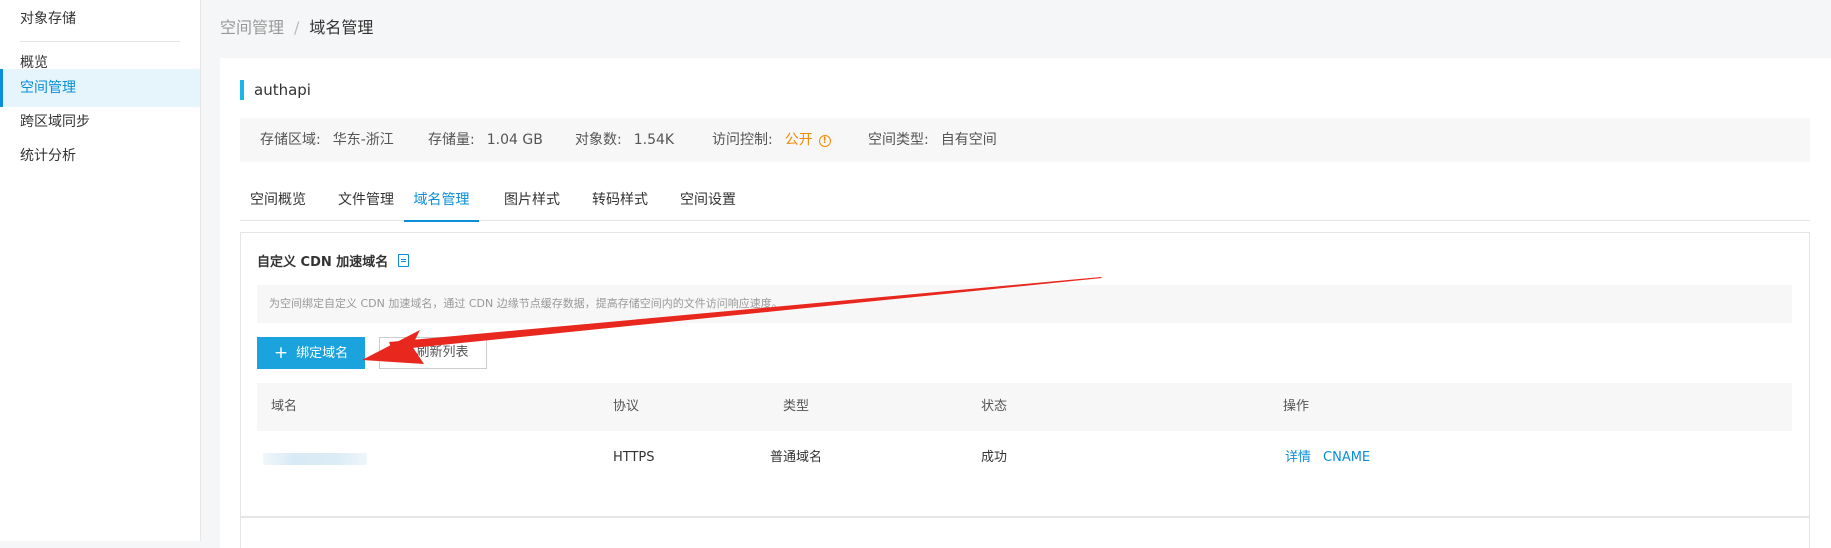 The height and width of the screenshot is (548, 1831). Describe the element at coordinates (994, 457) in the screenshot. I see `row-status: 成功` at that location.